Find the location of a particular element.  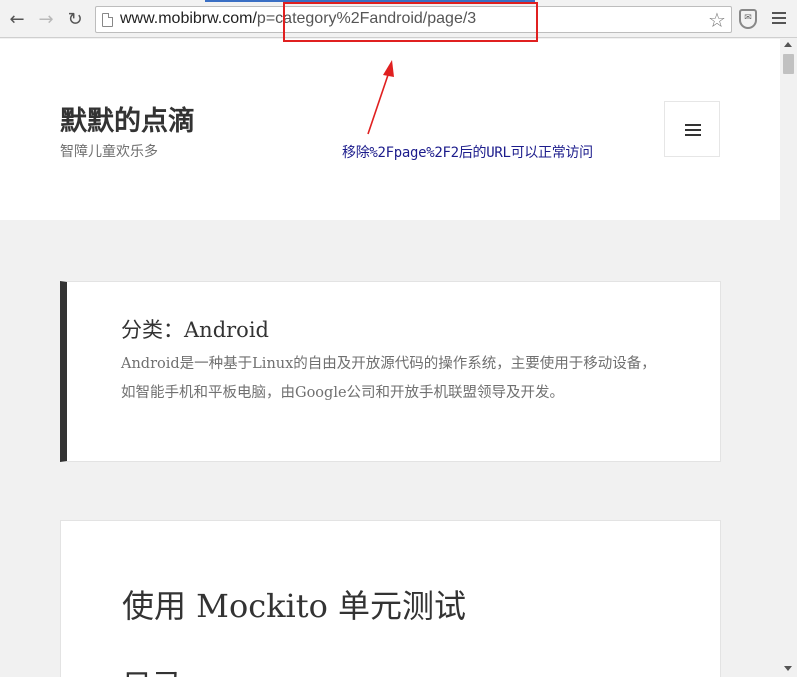

scroll-down-arrow-icon is located at coordinates (788, 668).